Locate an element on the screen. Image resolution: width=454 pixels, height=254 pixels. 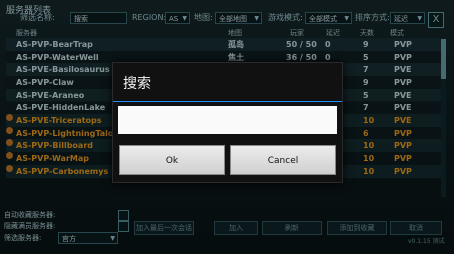
dialog-cancel-button: Cancel is located at coordinates (283, 160).